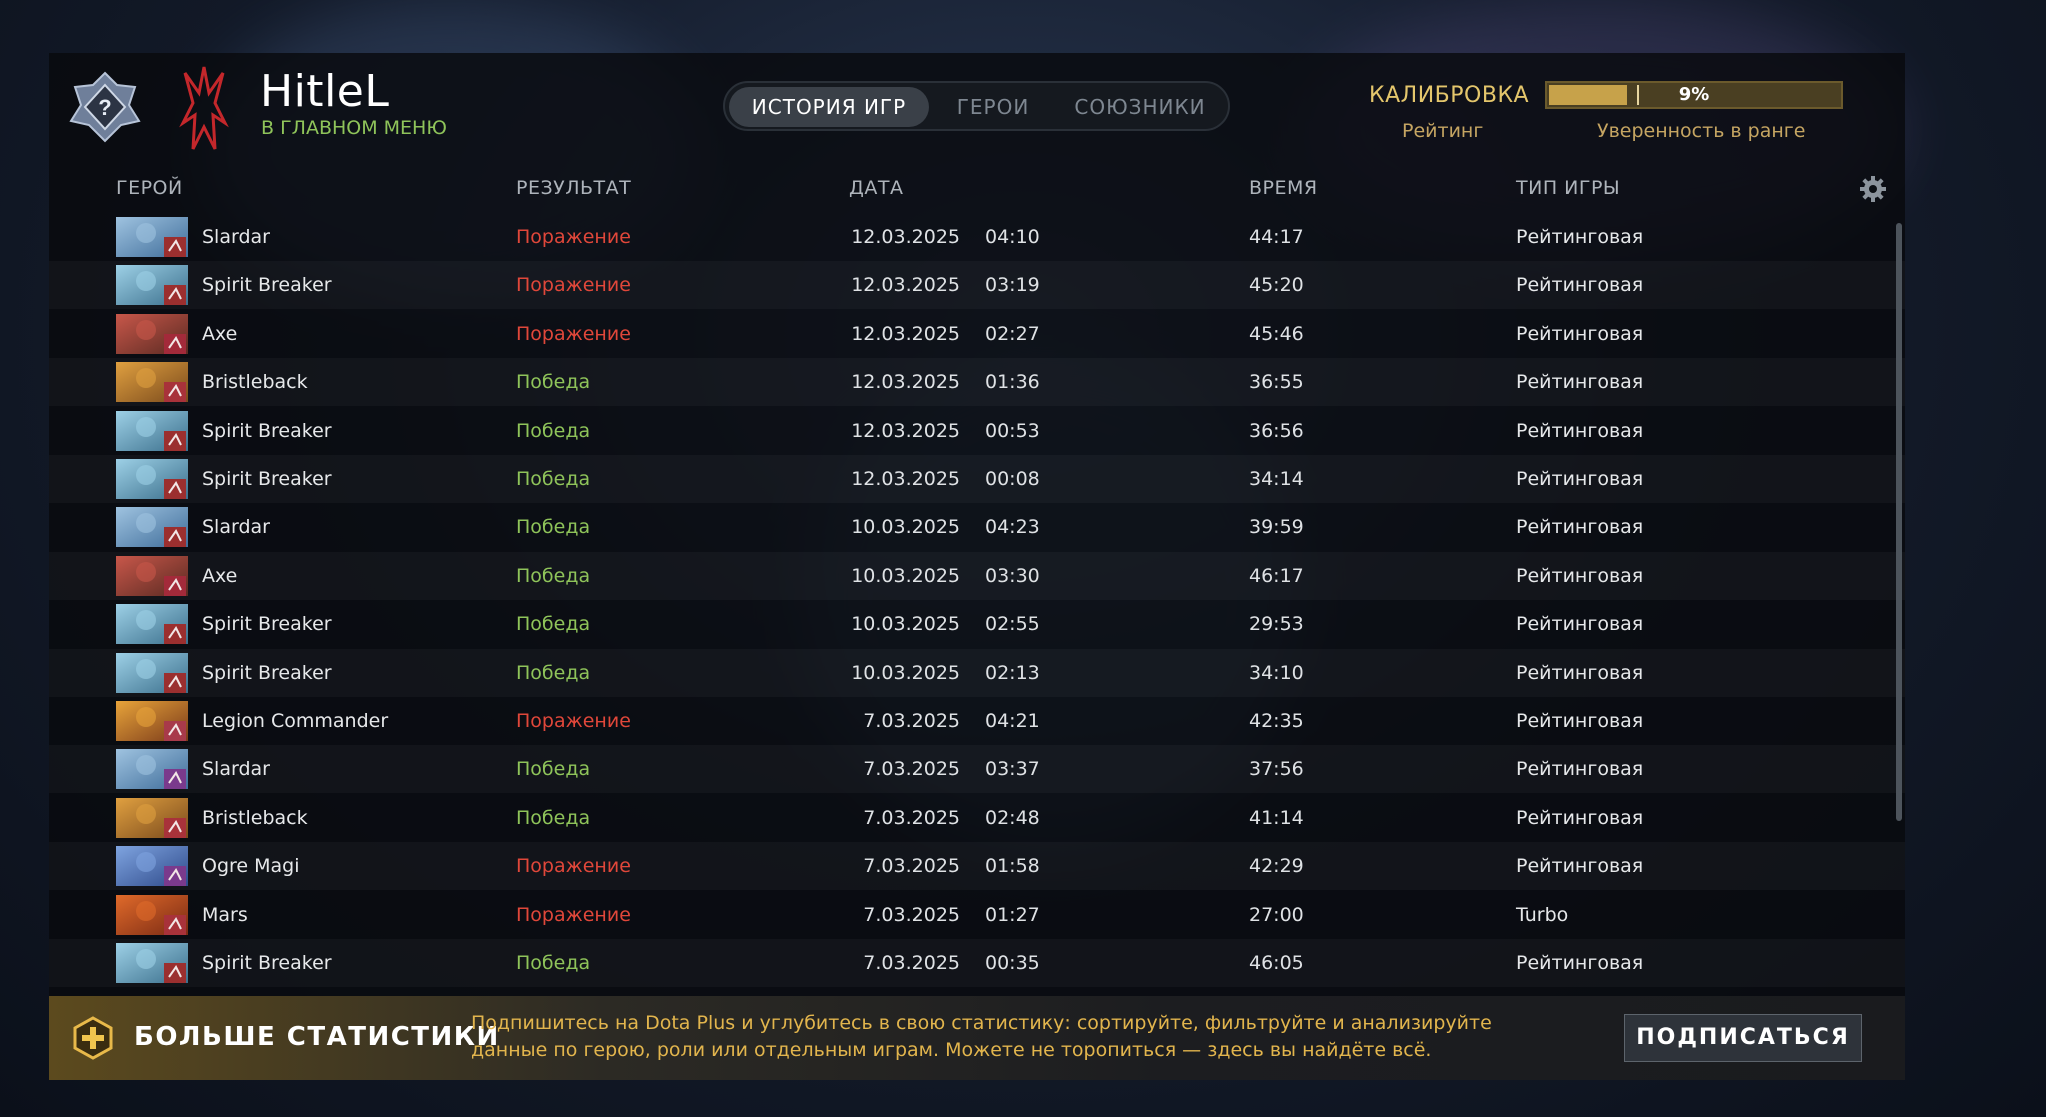 The height and width of the screenshot is (1117, 2046). I want to click on rank-confidence-value: 9%, so click(1694, 94).